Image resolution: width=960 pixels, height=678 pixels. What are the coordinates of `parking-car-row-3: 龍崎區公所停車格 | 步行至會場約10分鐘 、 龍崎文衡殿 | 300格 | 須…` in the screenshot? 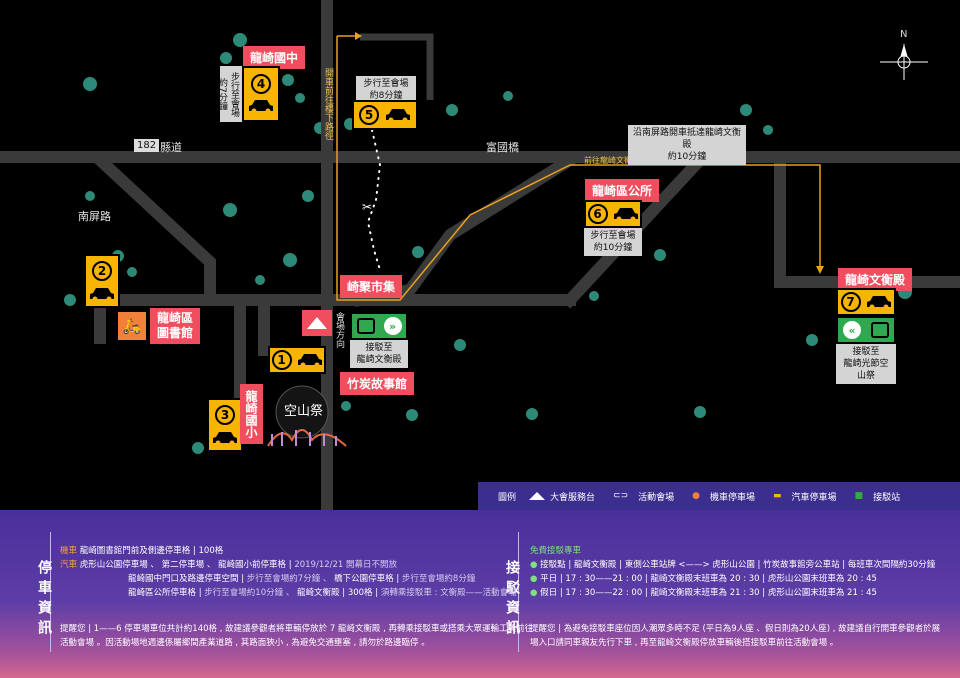 It's located at (322, 593).